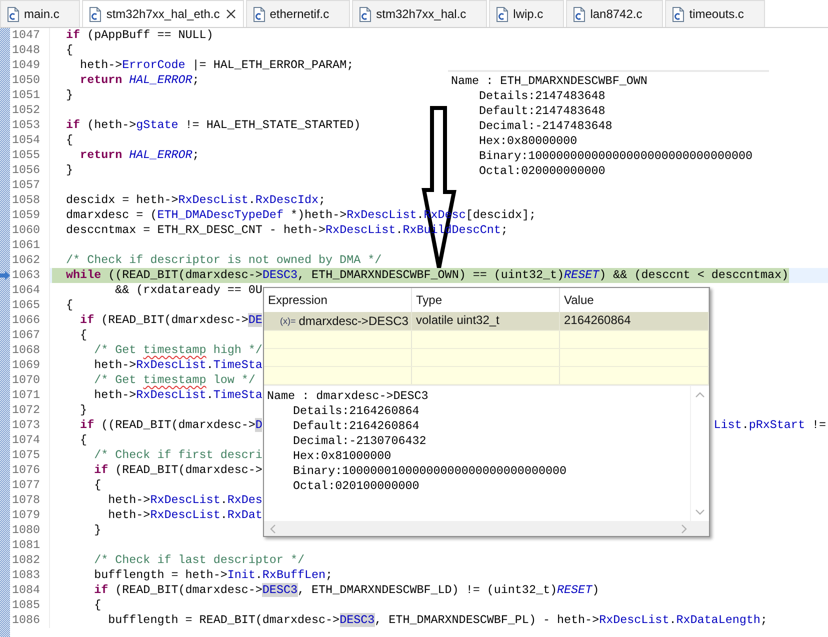  I want to click on line-number: 1050, so click(30, 80).